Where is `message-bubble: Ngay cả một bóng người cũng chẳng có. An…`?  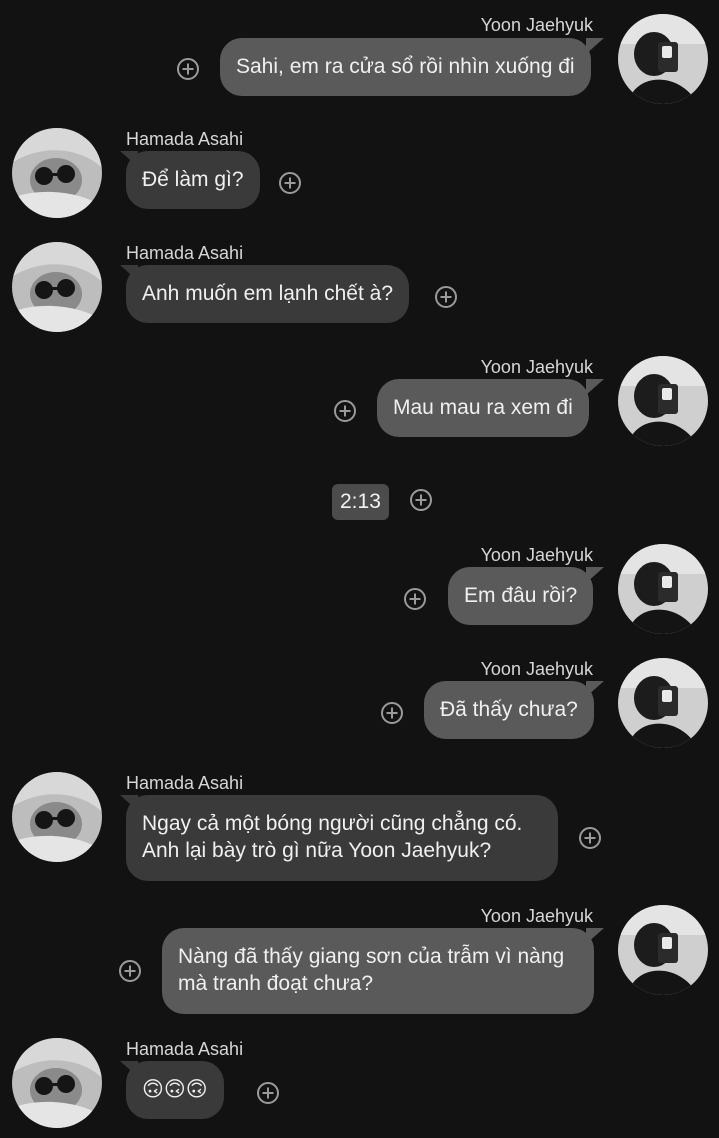
message-bubble: Ngay cả một bóng người cũng chẳng có. An… is located at coordinates (342, 838).